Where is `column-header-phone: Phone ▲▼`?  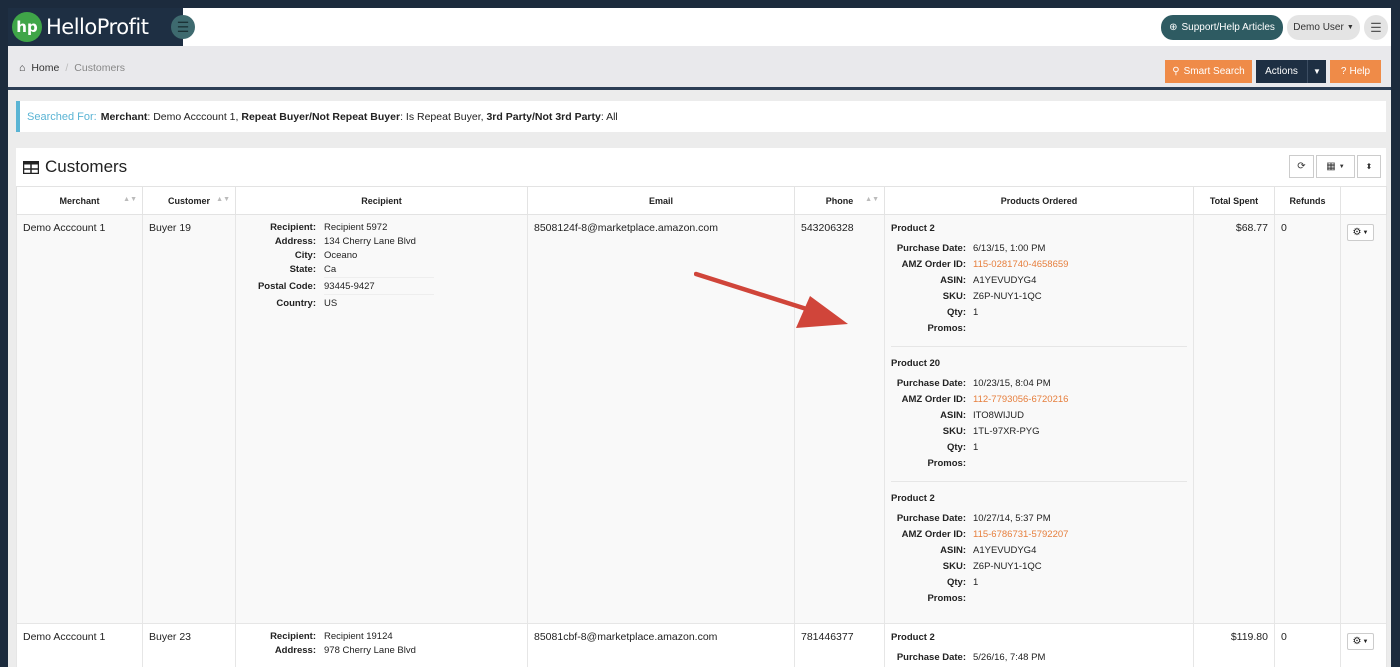 column-header-phone: Phone ▲▼ is located at coordinates (839, 200).